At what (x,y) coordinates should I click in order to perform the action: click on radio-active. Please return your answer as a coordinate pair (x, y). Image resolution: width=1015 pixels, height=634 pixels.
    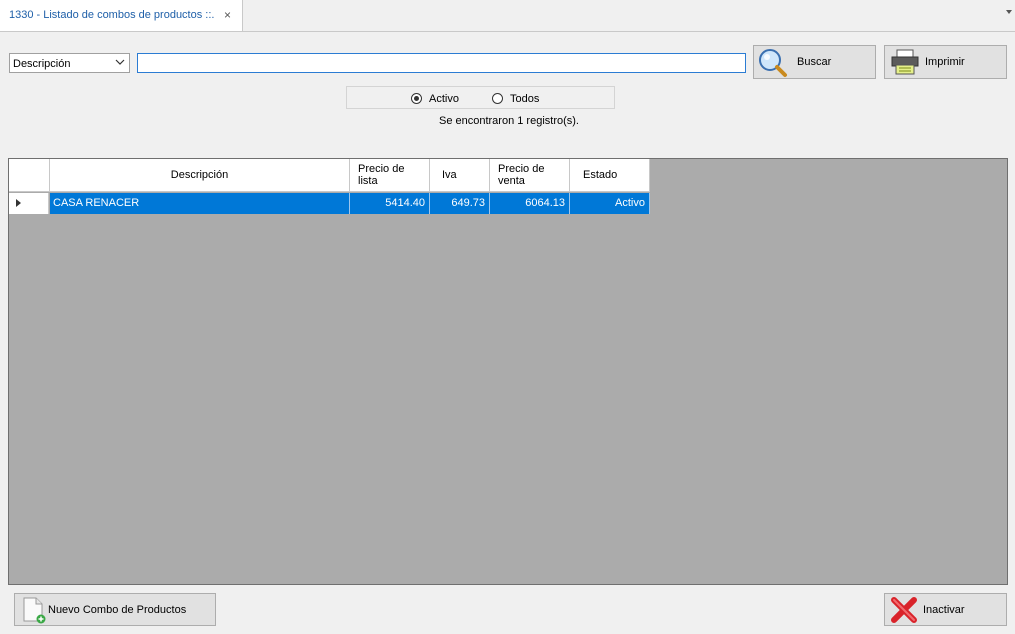
    Looking at the image, I should click on (416, 98).